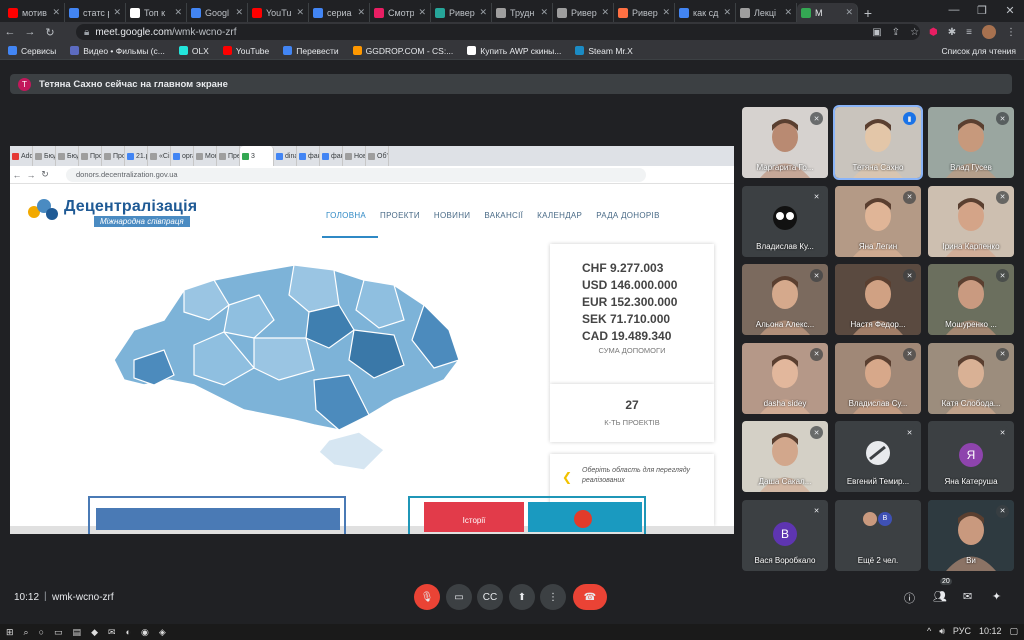 This screenshot has width=1024, height=640. Describe the element at coordinates (95, 12) in the screenshot. I see `browser-tab: статс р ✕` at that location.